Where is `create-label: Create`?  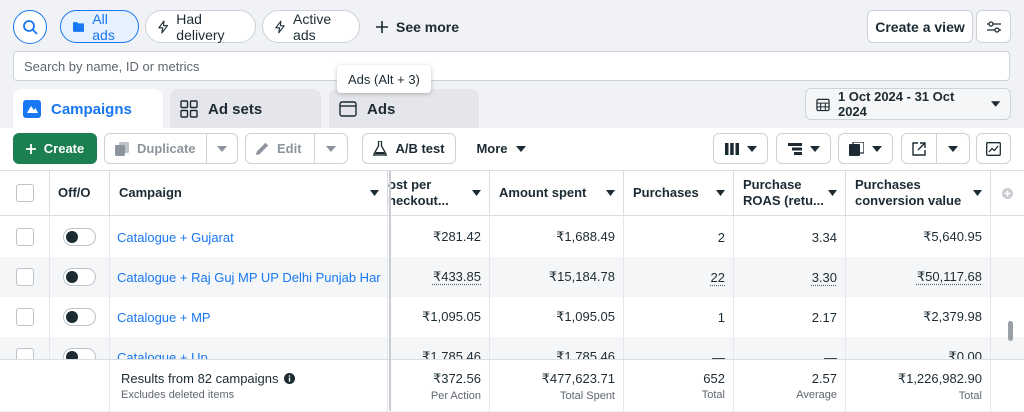
create-label: Create is located at coordinates (64, 148).